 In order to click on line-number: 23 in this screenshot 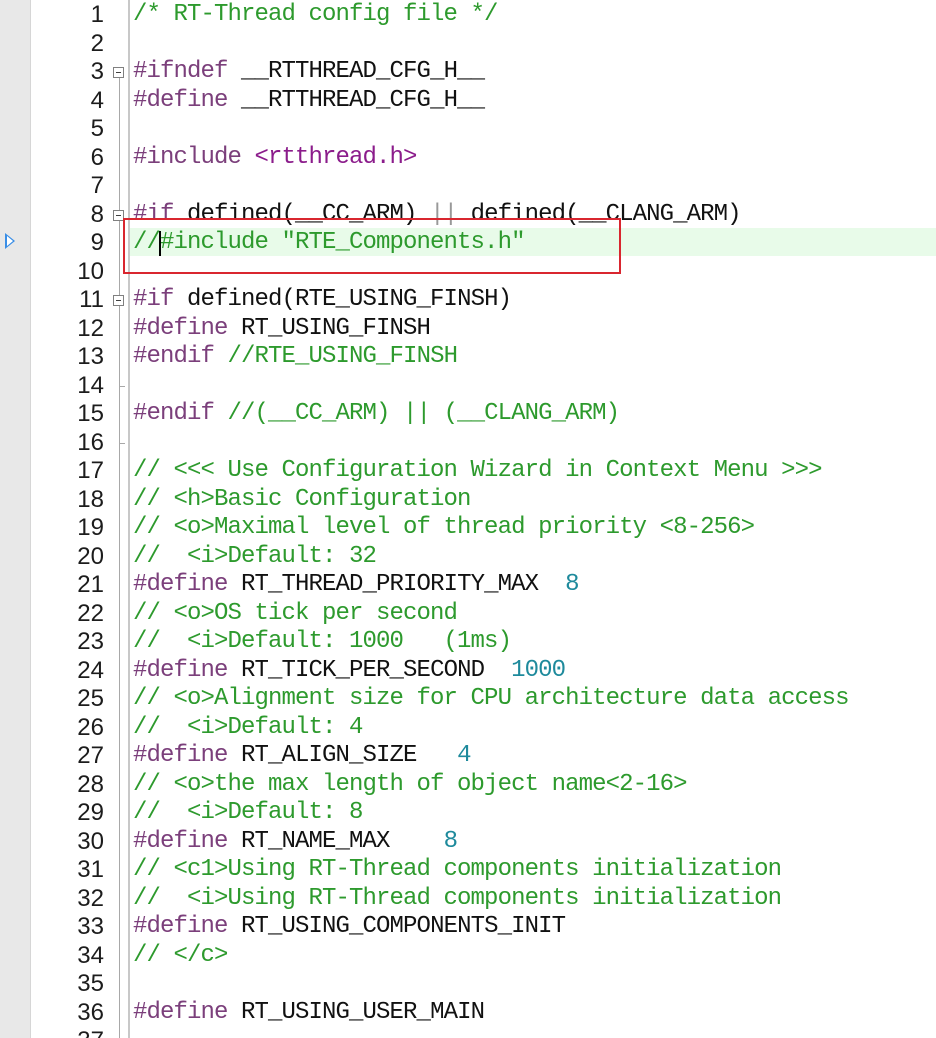, I will do `click(90, 641)`.